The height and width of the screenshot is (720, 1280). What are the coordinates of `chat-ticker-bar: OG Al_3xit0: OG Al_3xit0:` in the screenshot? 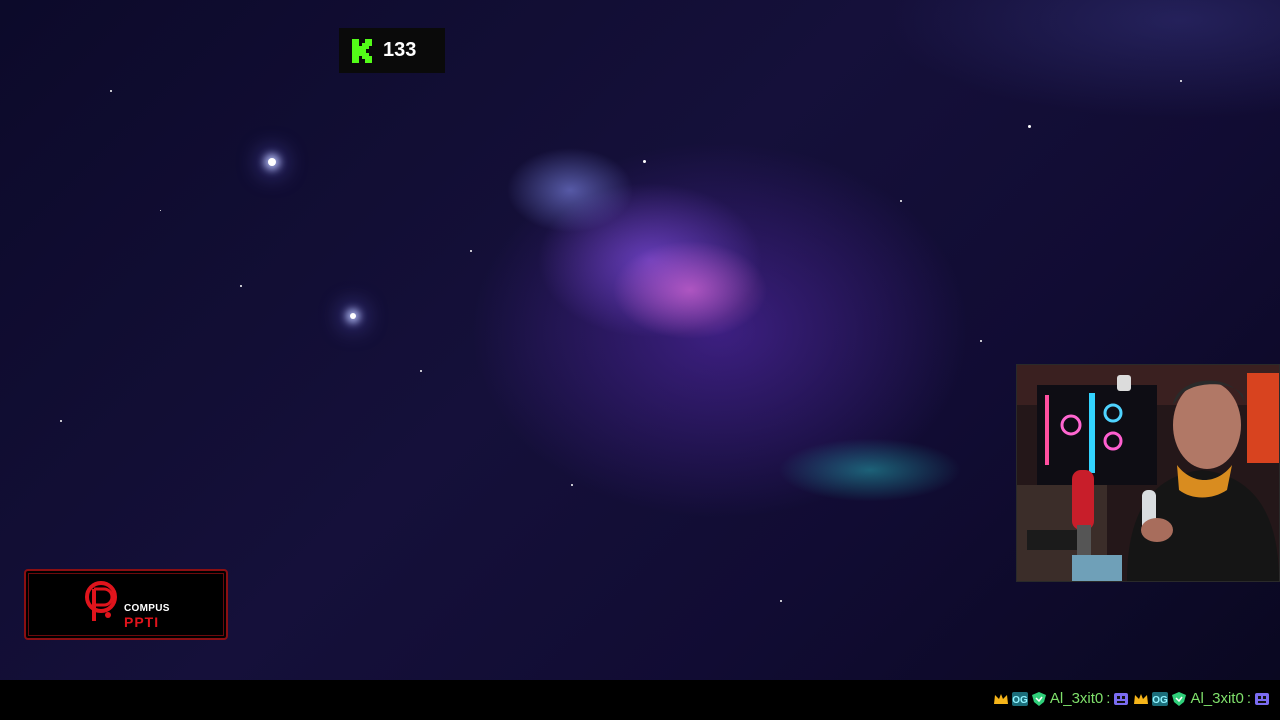 It's located at (640, 700).